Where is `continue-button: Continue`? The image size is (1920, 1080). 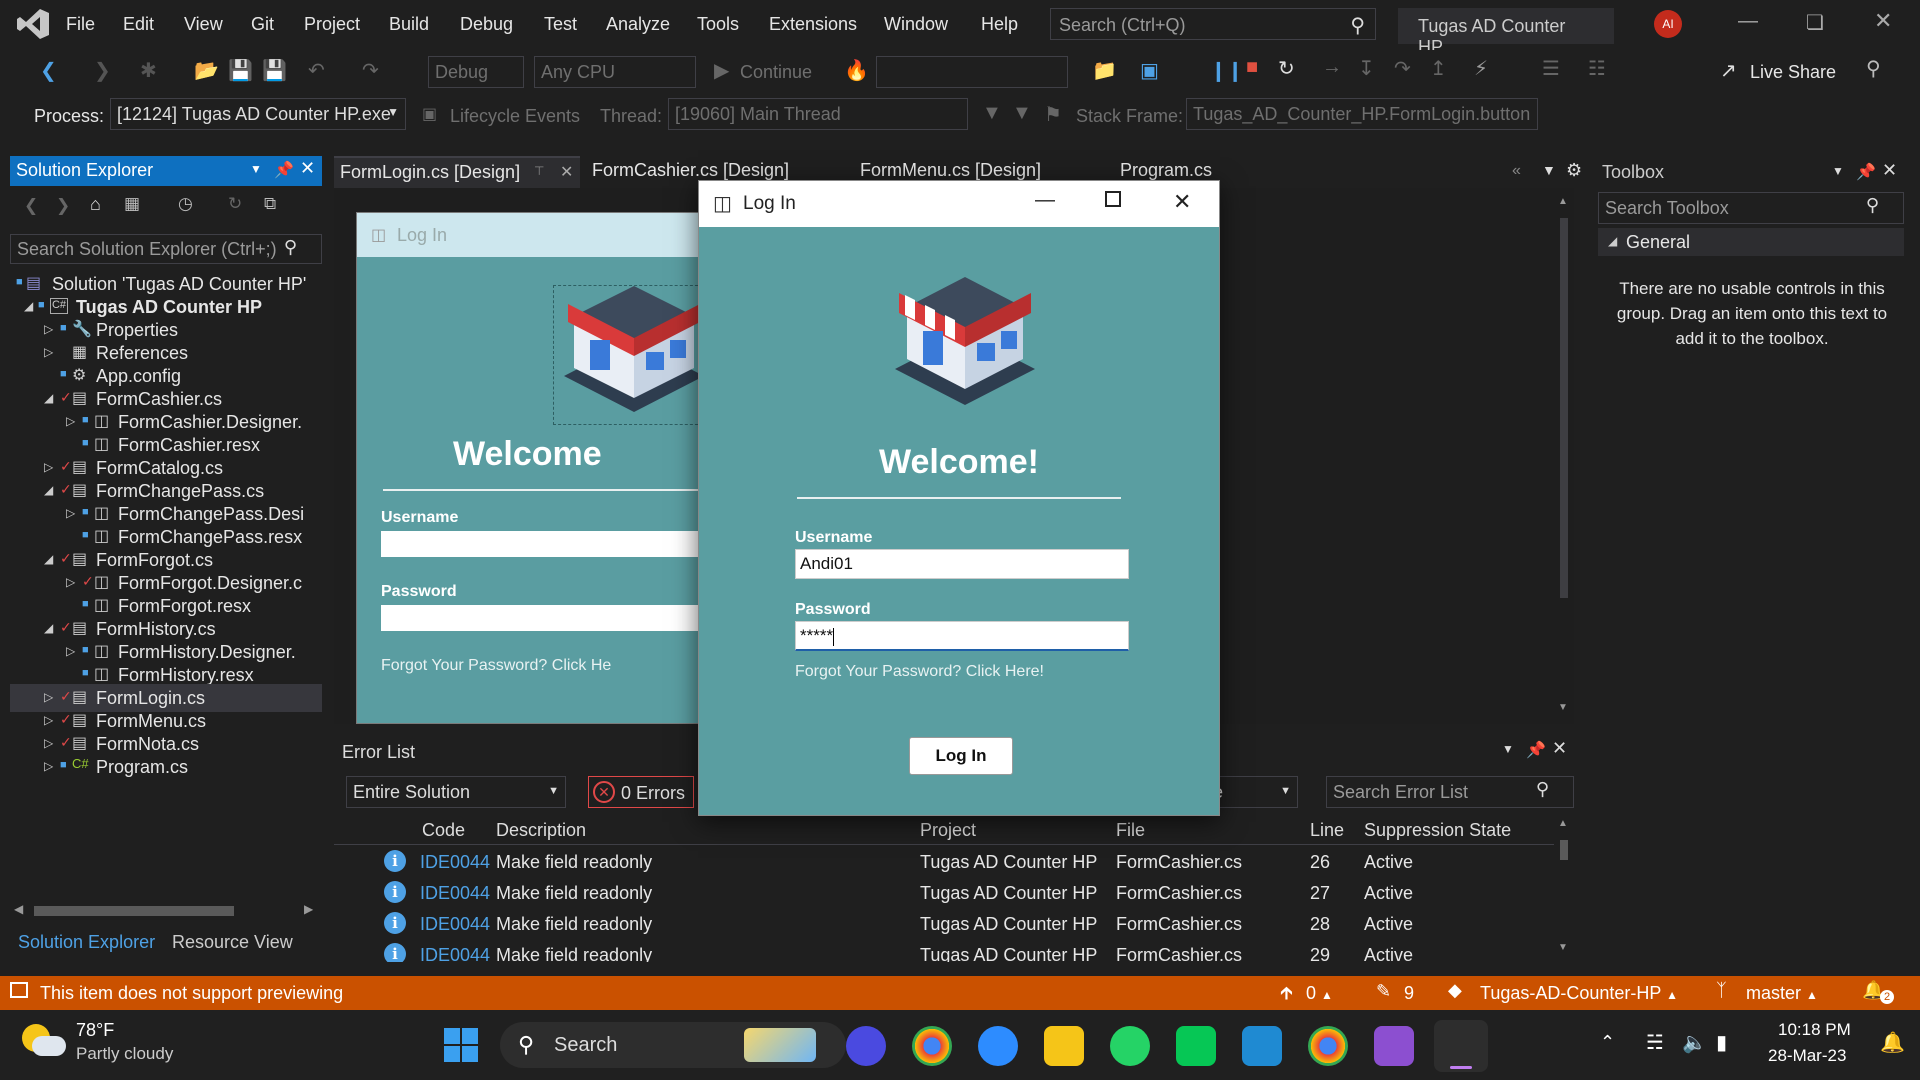
continue-button: Continue is located at coordinates (776, 72).